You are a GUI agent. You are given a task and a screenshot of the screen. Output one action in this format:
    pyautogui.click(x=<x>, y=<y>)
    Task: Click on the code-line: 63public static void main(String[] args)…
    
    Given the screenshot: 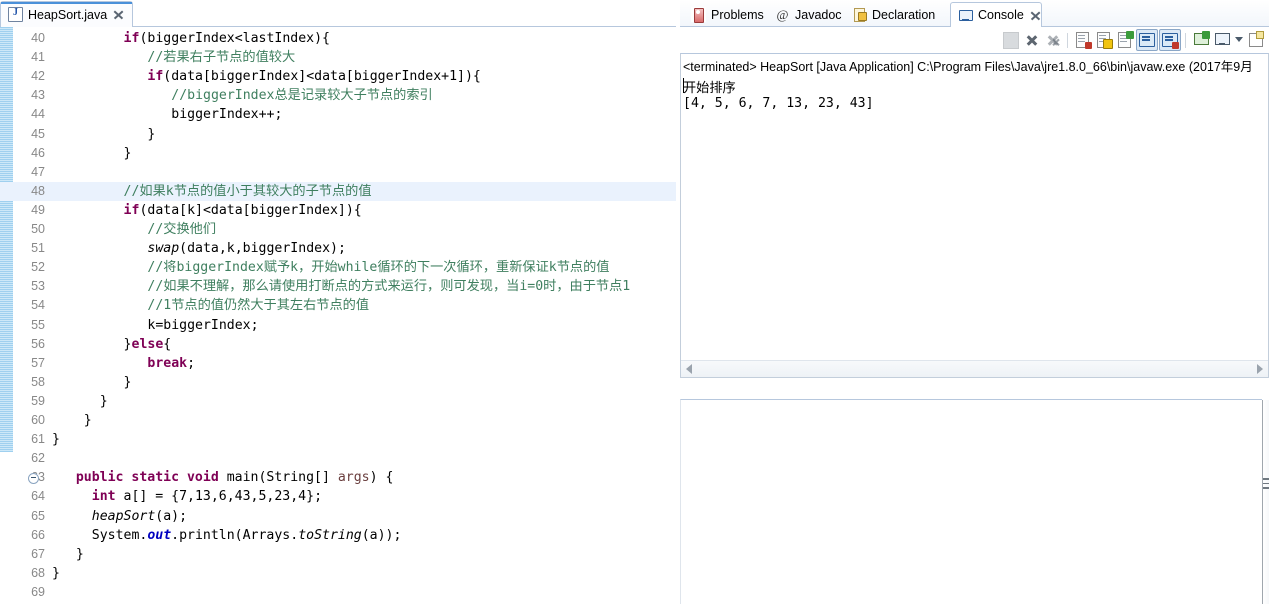 What is the action you would take?
    pyautogui.click(x=340, y=477)
    